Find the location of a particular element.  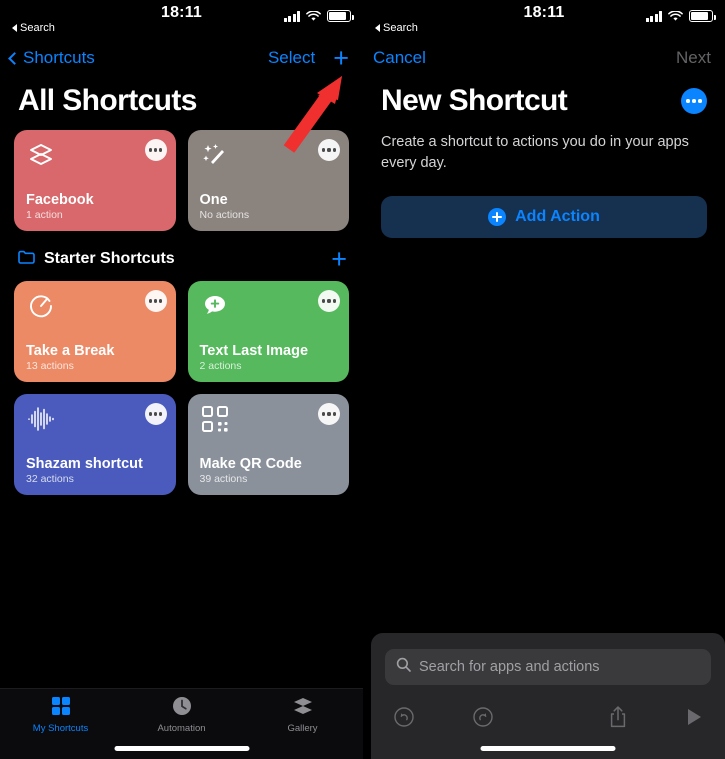

cancel-button: Cancel is located at coordinates (399, 58).